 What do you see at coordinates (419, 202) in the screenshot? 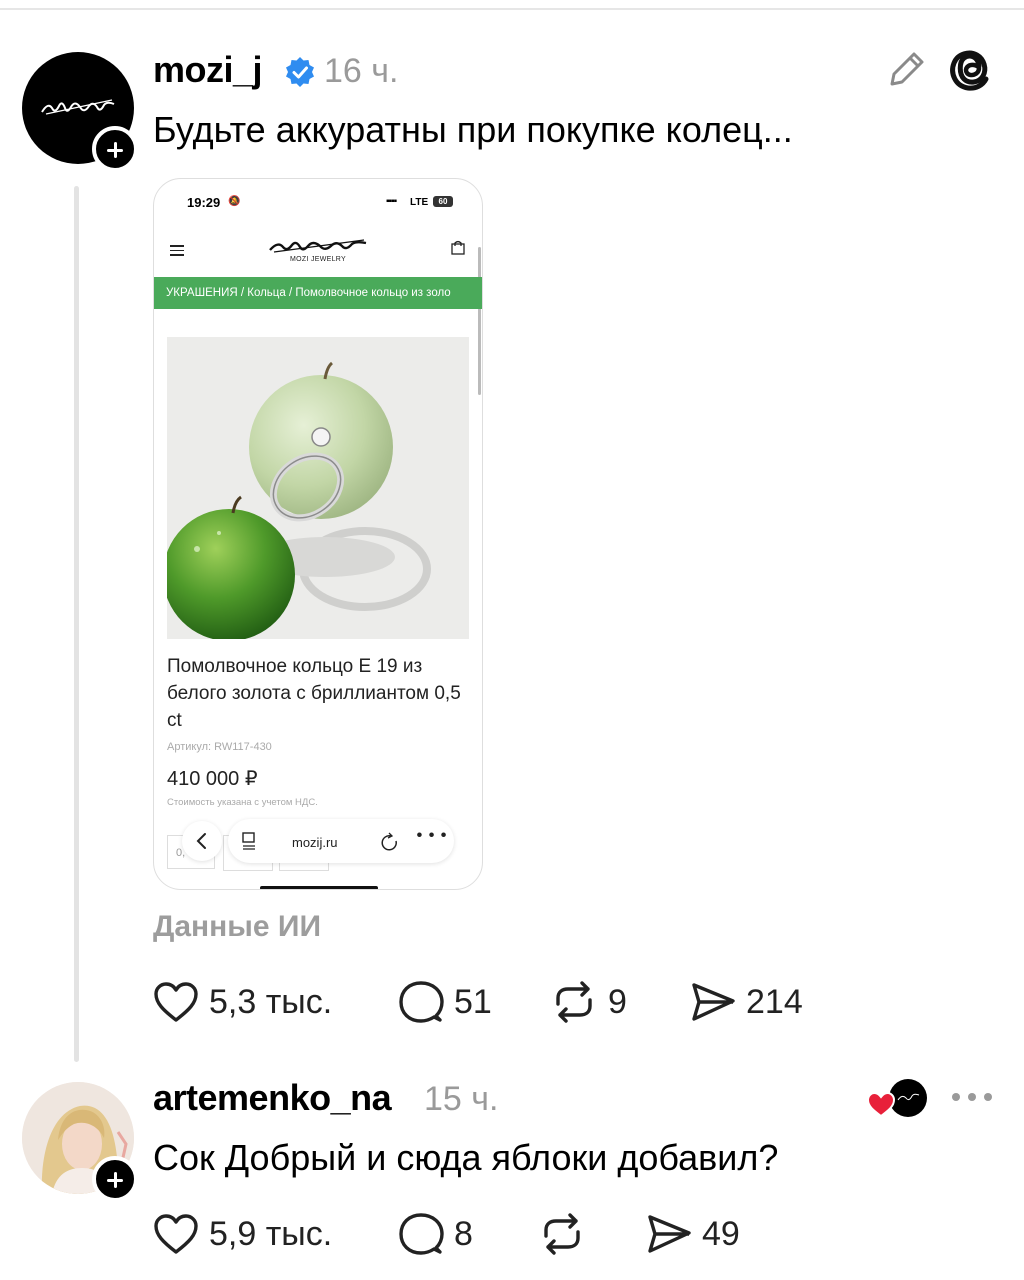
I see `network-label: LTE` at bounding box center [419, 202].